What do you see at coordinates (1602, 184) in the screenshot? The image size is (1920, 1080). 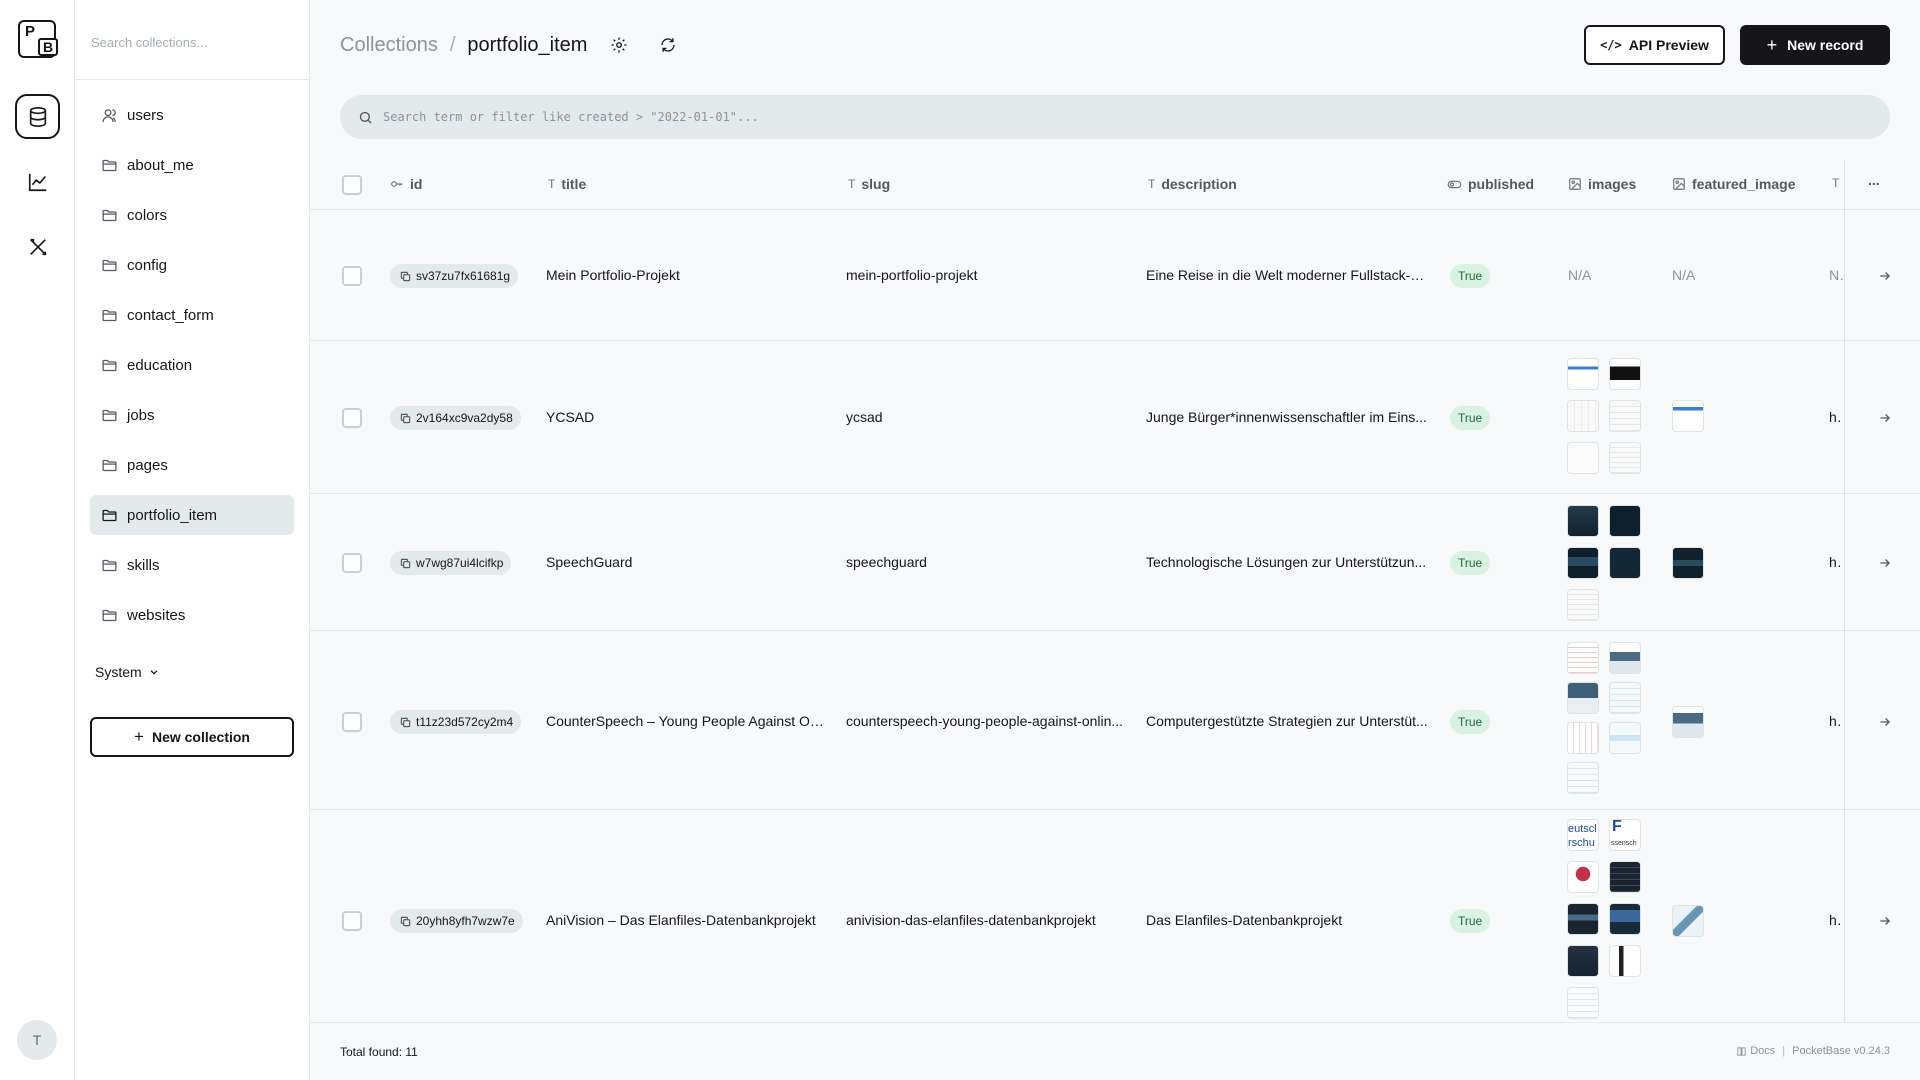 I see `column-header-images: images` at bounding box center [1602, 184].